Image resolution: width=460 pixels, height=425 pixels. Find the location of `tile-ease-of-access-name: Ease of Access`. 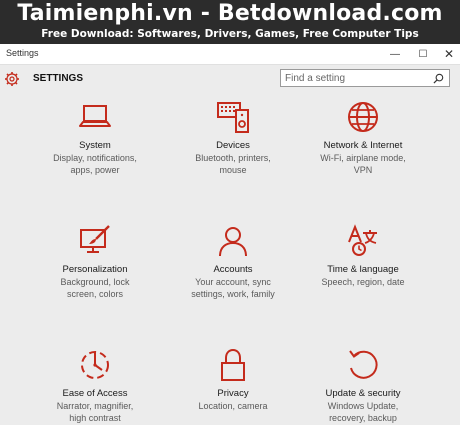

tile-ease-of-access-name: Ease of Access is located at coordinates (95, 393).